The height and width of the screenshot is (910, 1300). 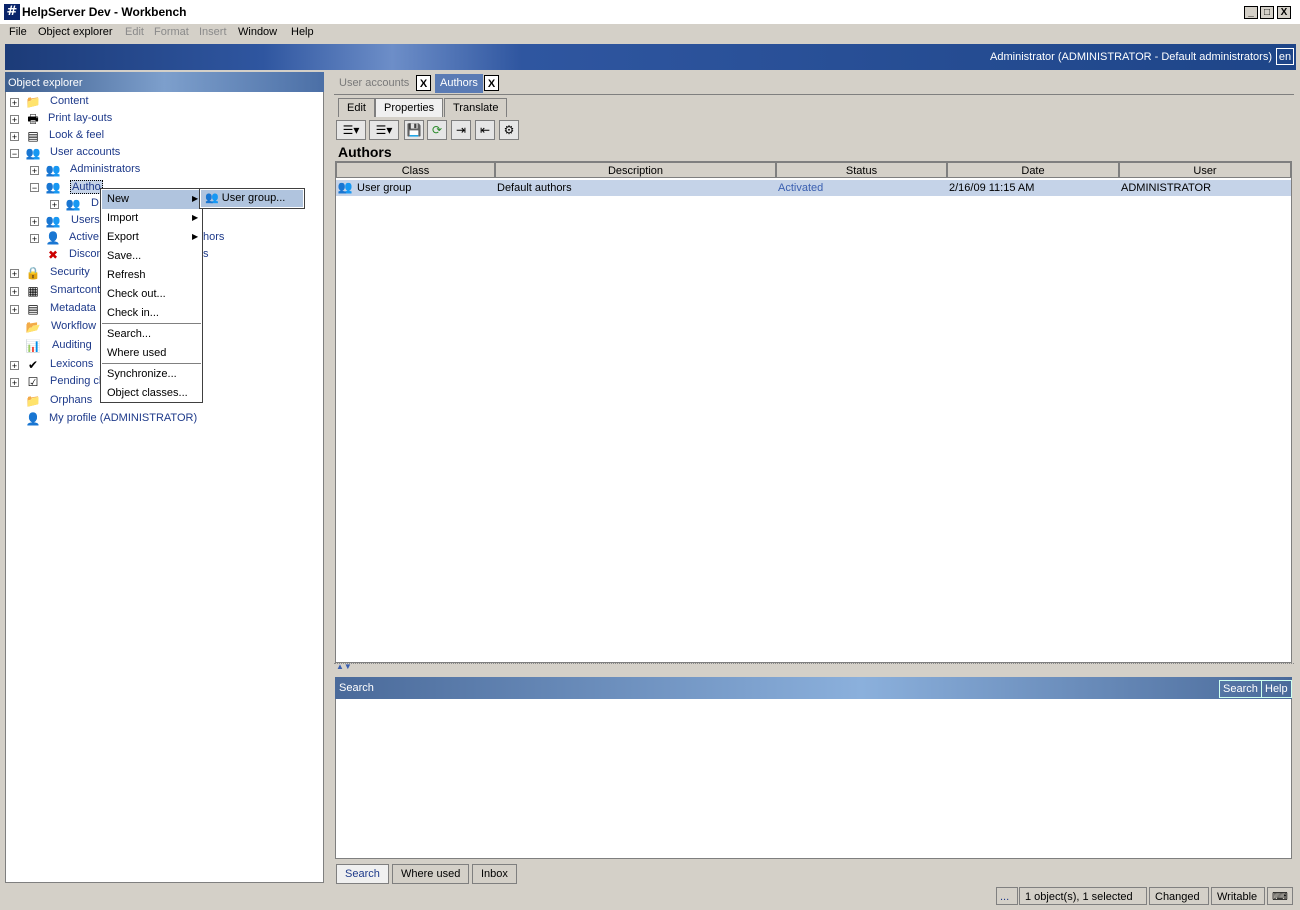 What do you see at coordinates (71, 364) in the screenshot?
I see `tree-item-lexicons: Lexicons` at bounding box center [71, 364].